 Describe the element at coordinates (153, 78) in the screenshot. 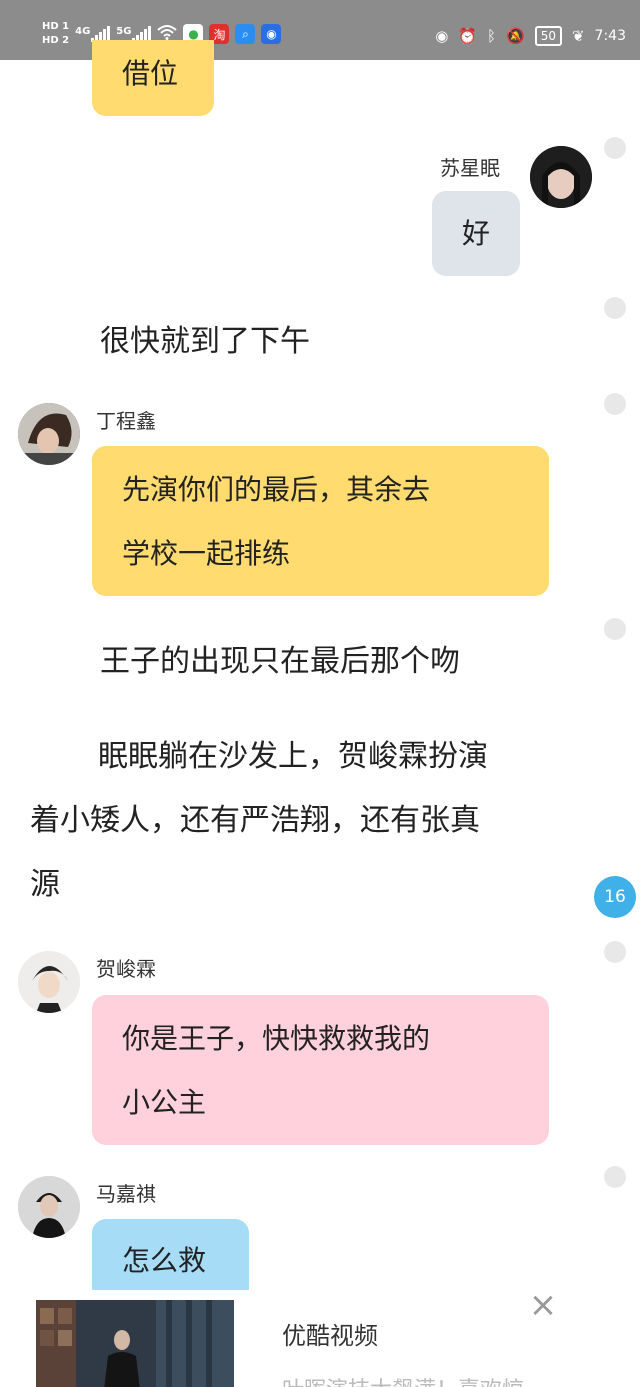

I see `message-bubble: 借位` at that location.